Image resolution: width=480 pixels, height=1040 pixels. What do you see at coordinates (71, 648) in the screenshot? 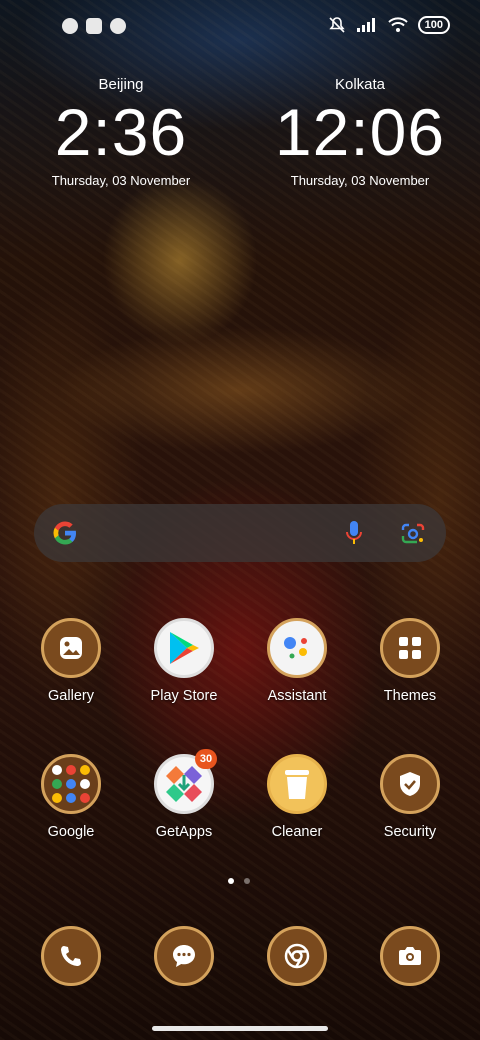
I see `gallery-icon` at bounding box center [71, 648].